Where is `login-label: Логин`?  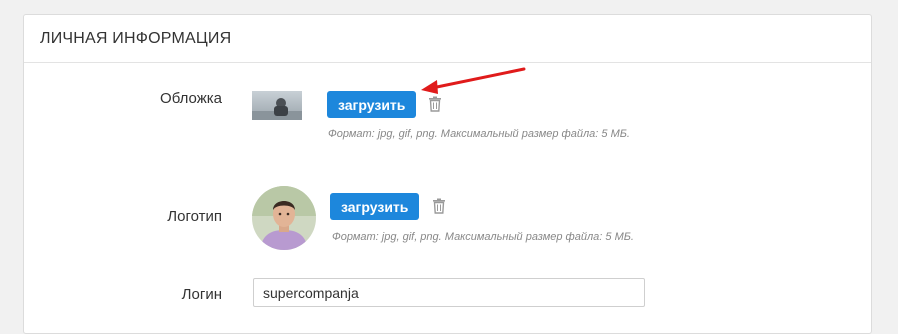 login-label: Логин is located at coordinates (201, 294).